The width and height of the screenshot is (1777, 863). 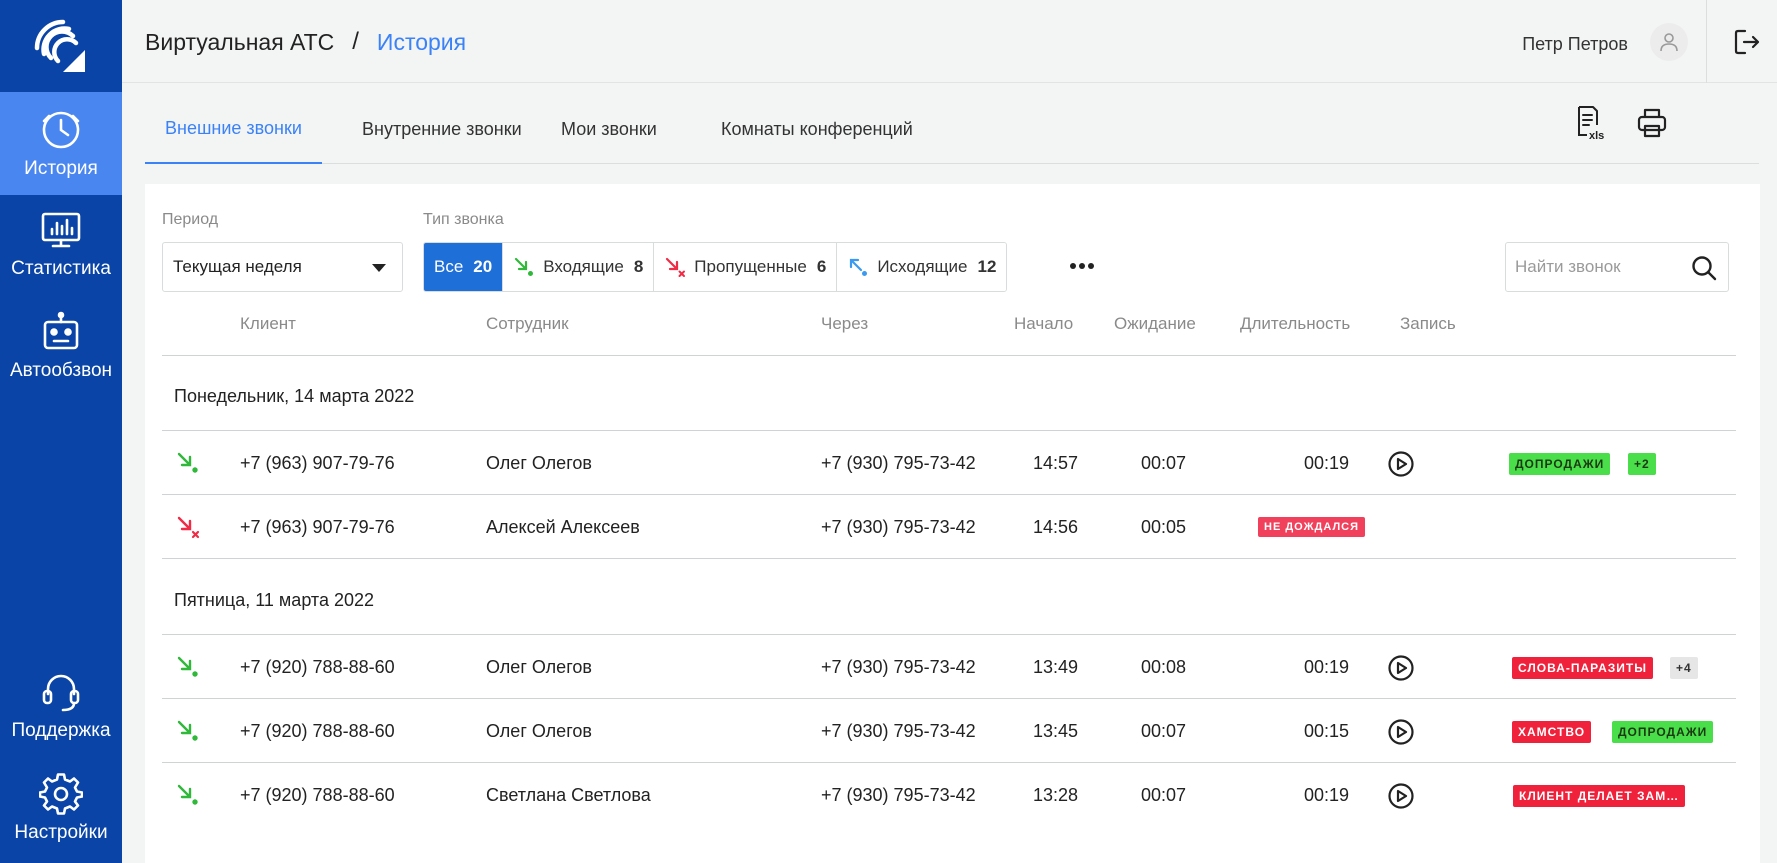 What do you see at coordinates (61, 730) in the screenshot?
I see `sidebar-item-label: Поддержка` at bounding box center [61, 730].